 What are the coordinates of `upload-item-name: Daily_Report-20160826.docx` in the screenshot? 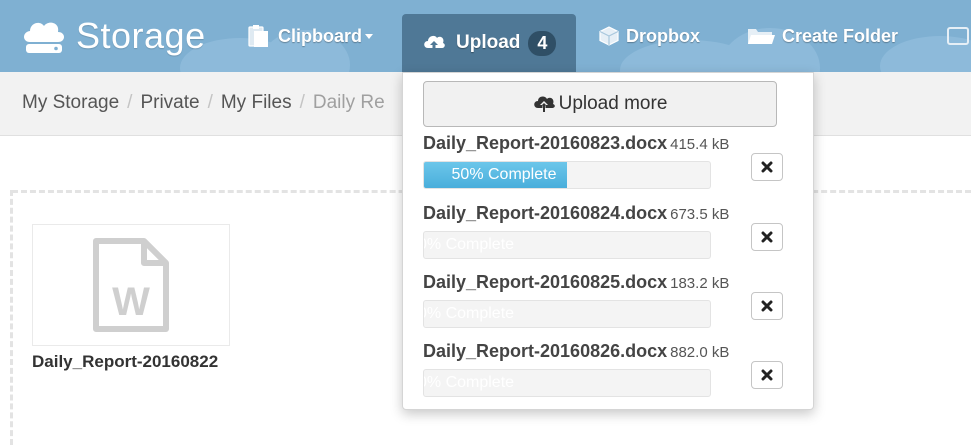 It's located at (545, 351).